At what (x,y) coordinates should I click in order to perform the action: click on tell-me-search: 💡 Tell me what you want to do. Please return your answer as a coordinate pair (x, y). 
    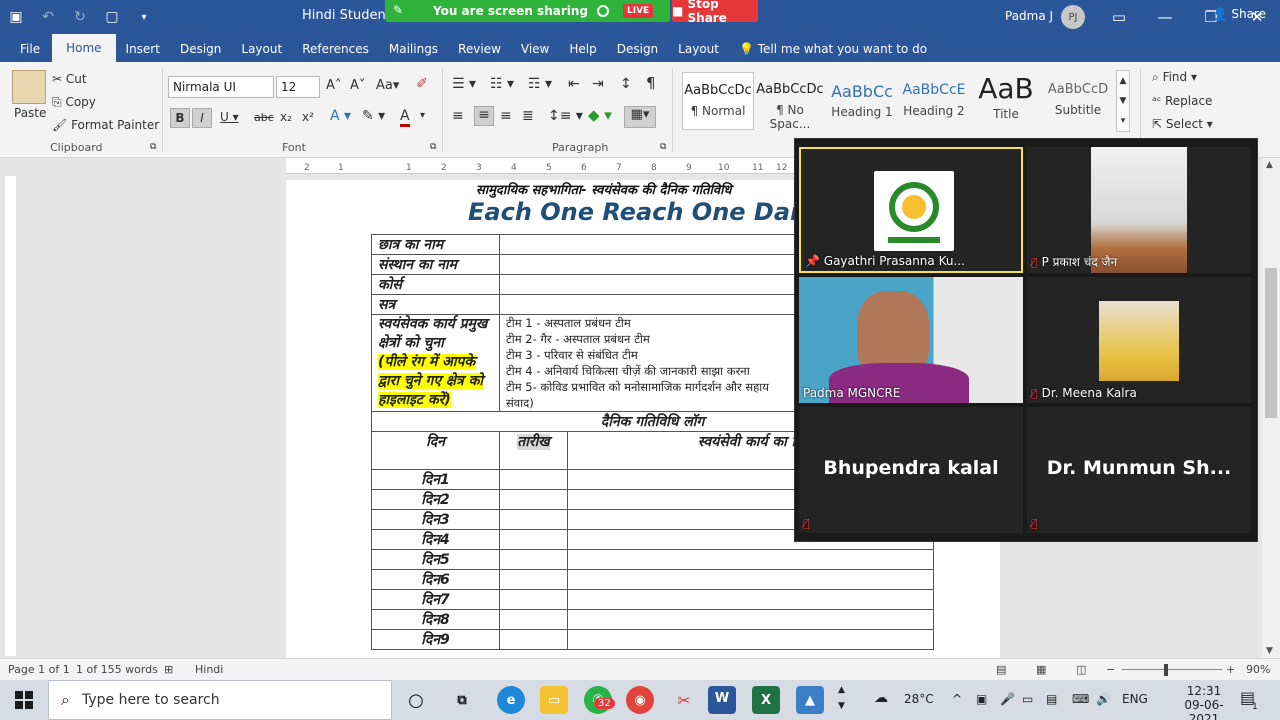
    Looking at the image, I should click on (833, 49).